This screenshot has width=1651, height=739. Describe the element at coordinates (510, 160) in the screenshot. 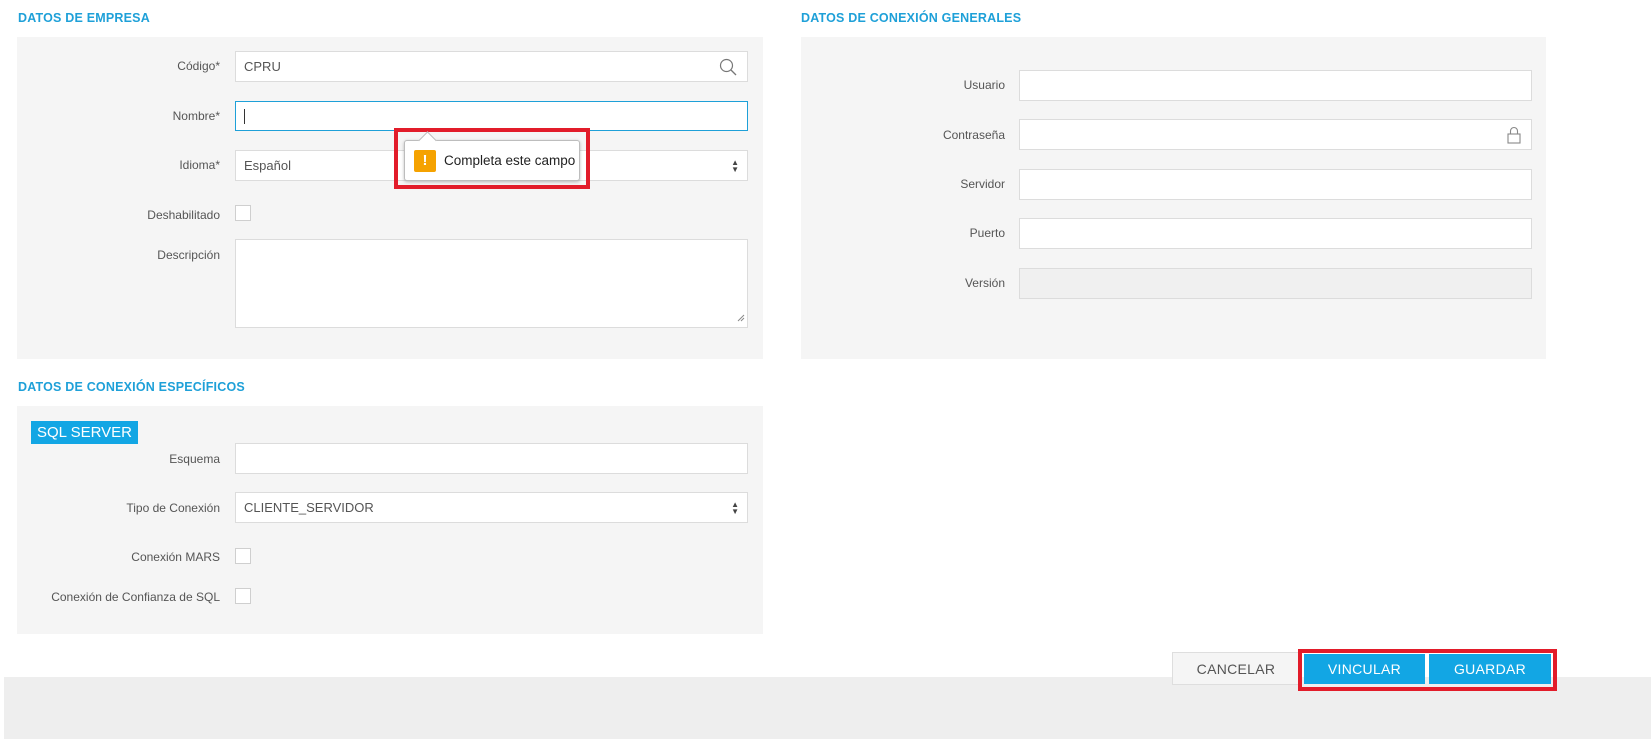

I see `tooltip-text: Completa este campo` at that location.